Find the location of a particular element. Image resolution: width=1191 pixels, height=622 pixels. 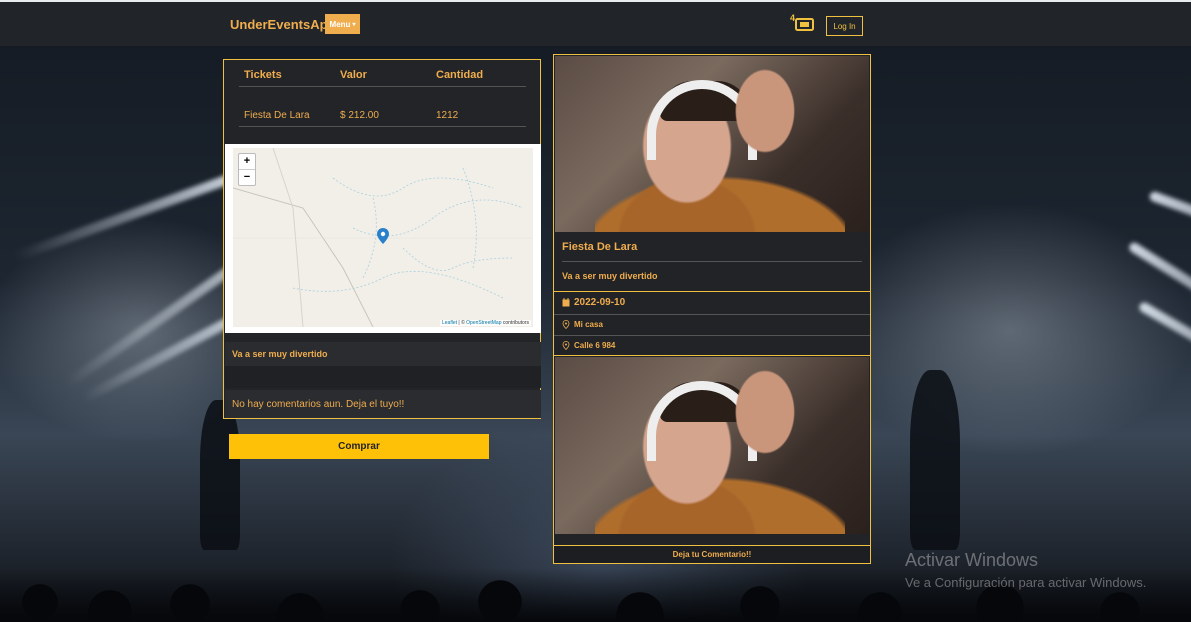

zoom-in-button: + is located at coordinates (247, 162).